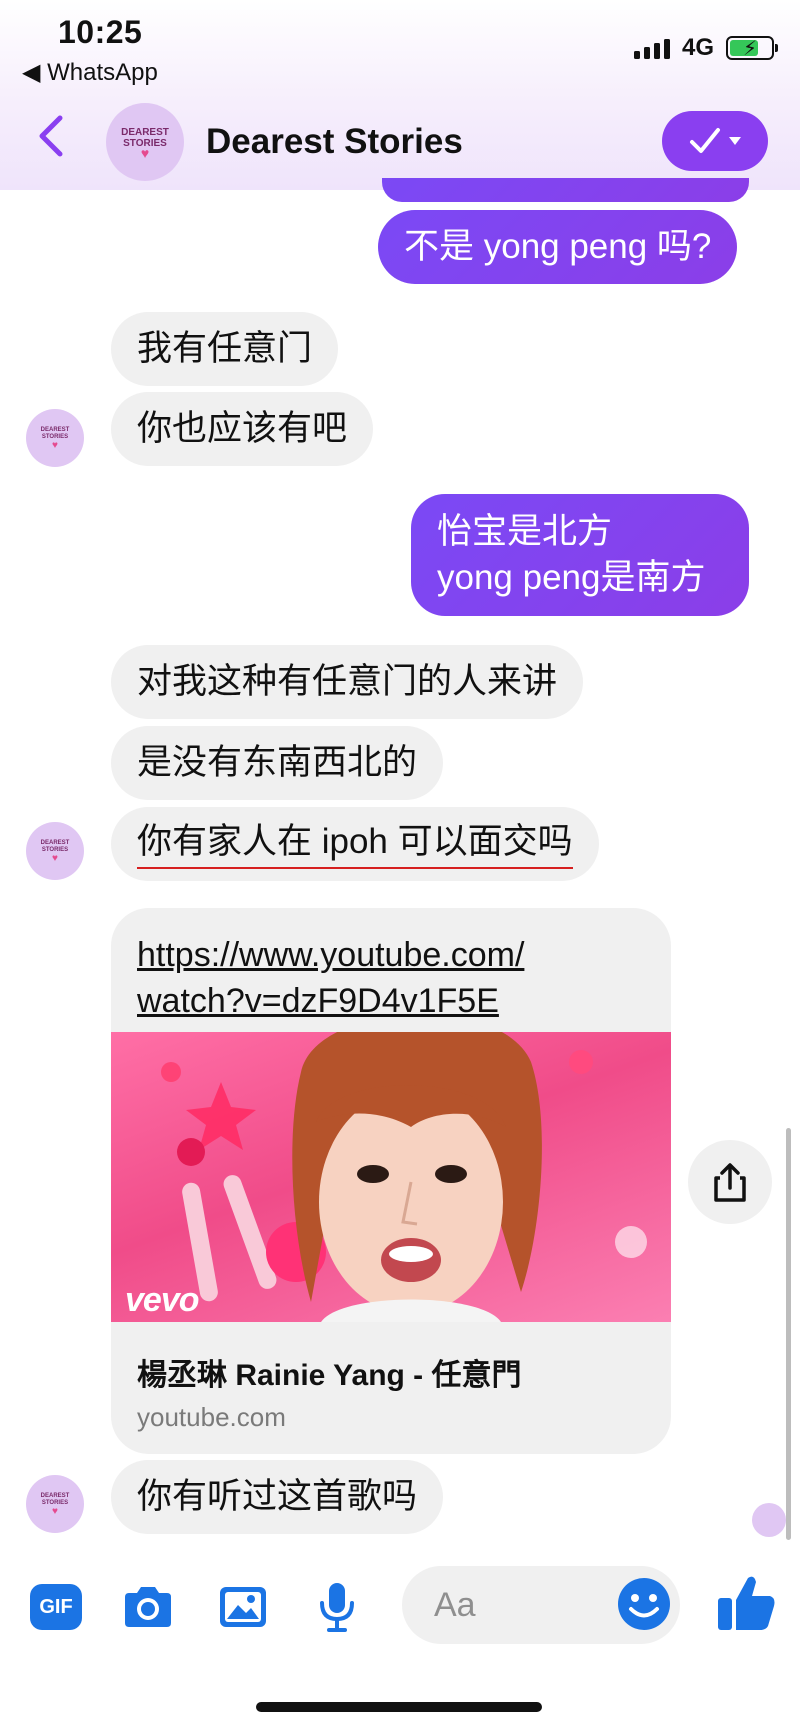  I want to click on brand-logo: DEAREST STORIES ♥, so click(145, 143).